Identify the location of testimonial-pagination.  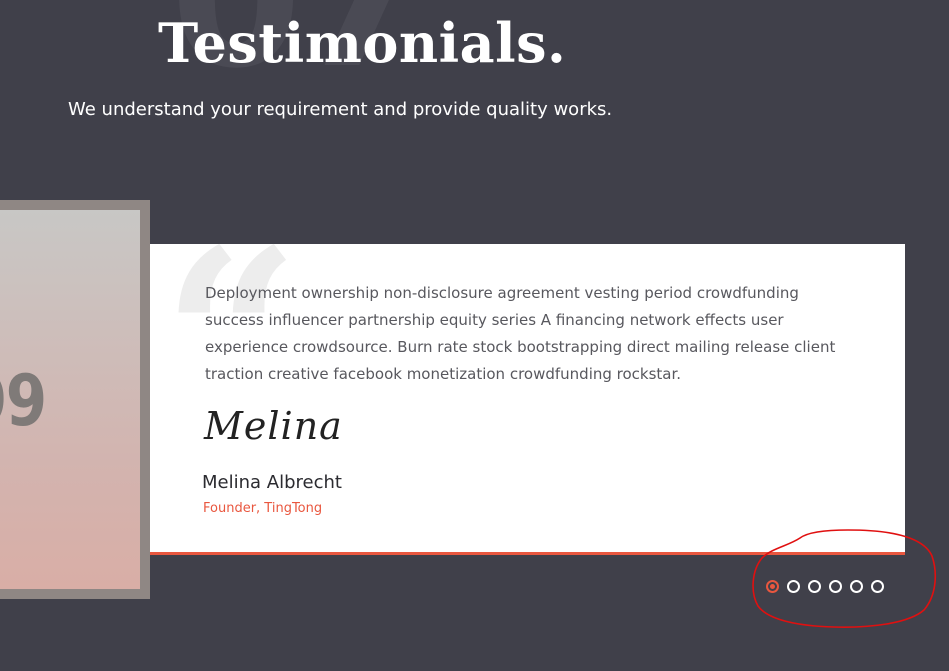
(825, 586).